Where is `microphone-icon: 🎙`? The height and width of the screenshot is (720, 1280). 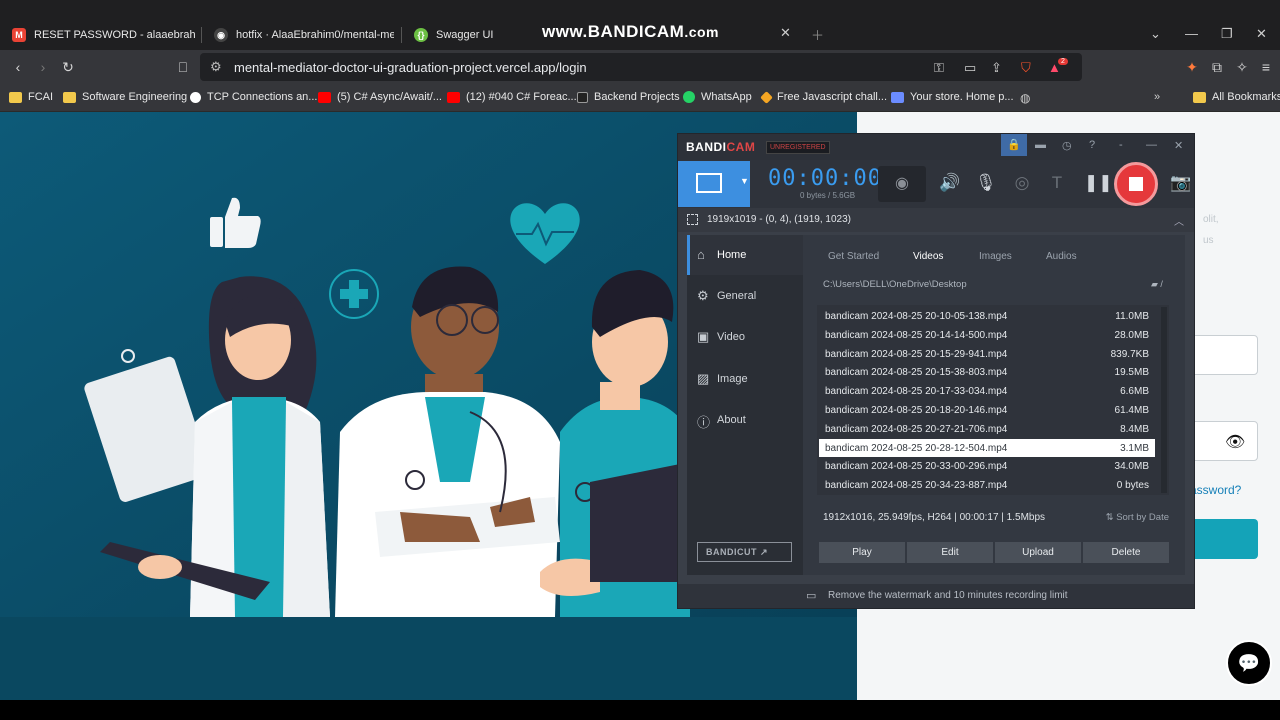
microphone-icon: 🎙 is located at coordinates (986, 183).